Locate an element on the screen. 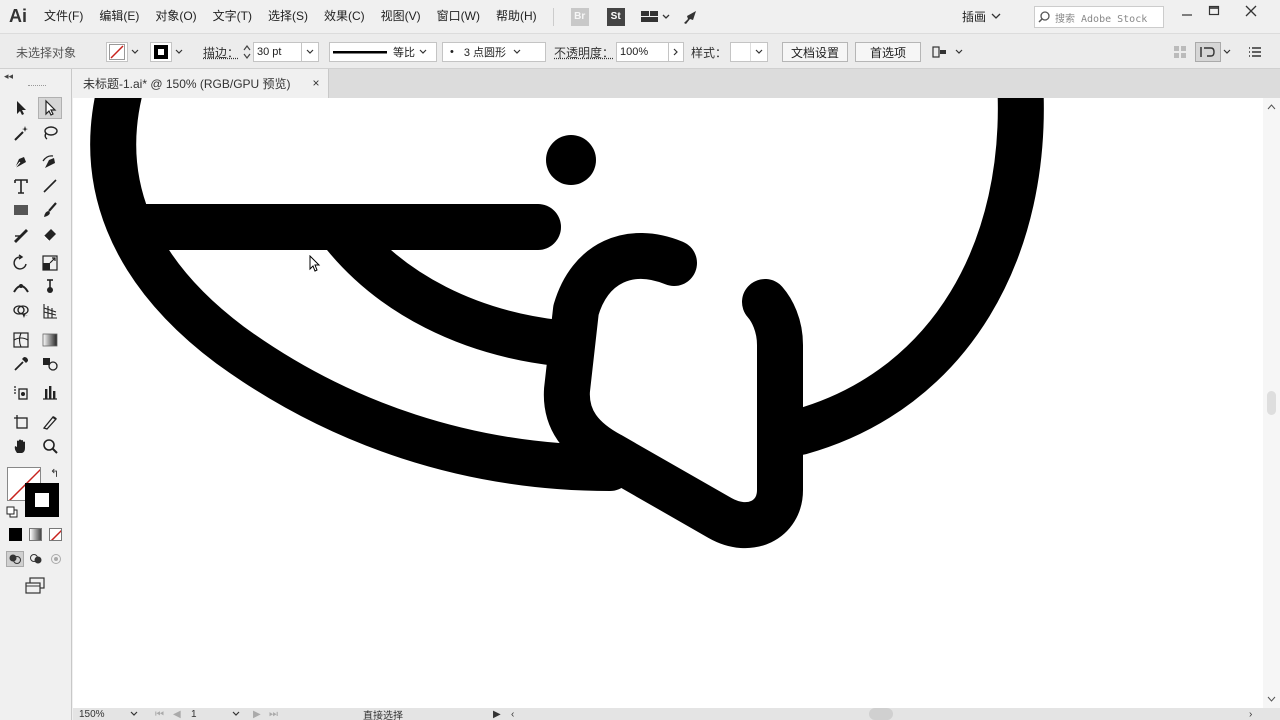 The width and height of the screenshot is (1280, 720). artboard-number: 1 is located at coordinates (194, 714).